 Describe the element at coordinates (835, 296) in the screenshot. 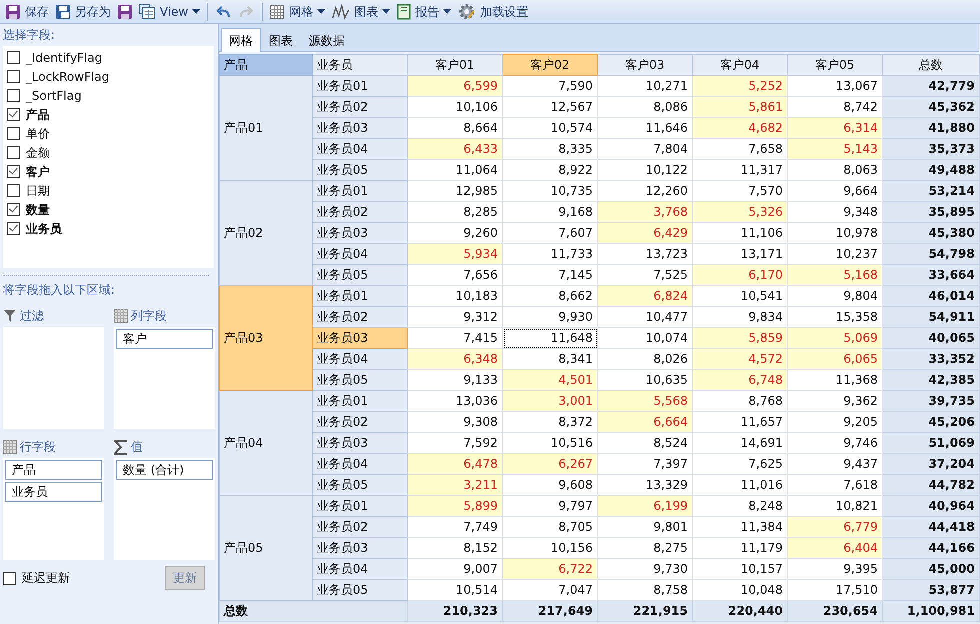

I see `table-cell: 9,804` at that location.